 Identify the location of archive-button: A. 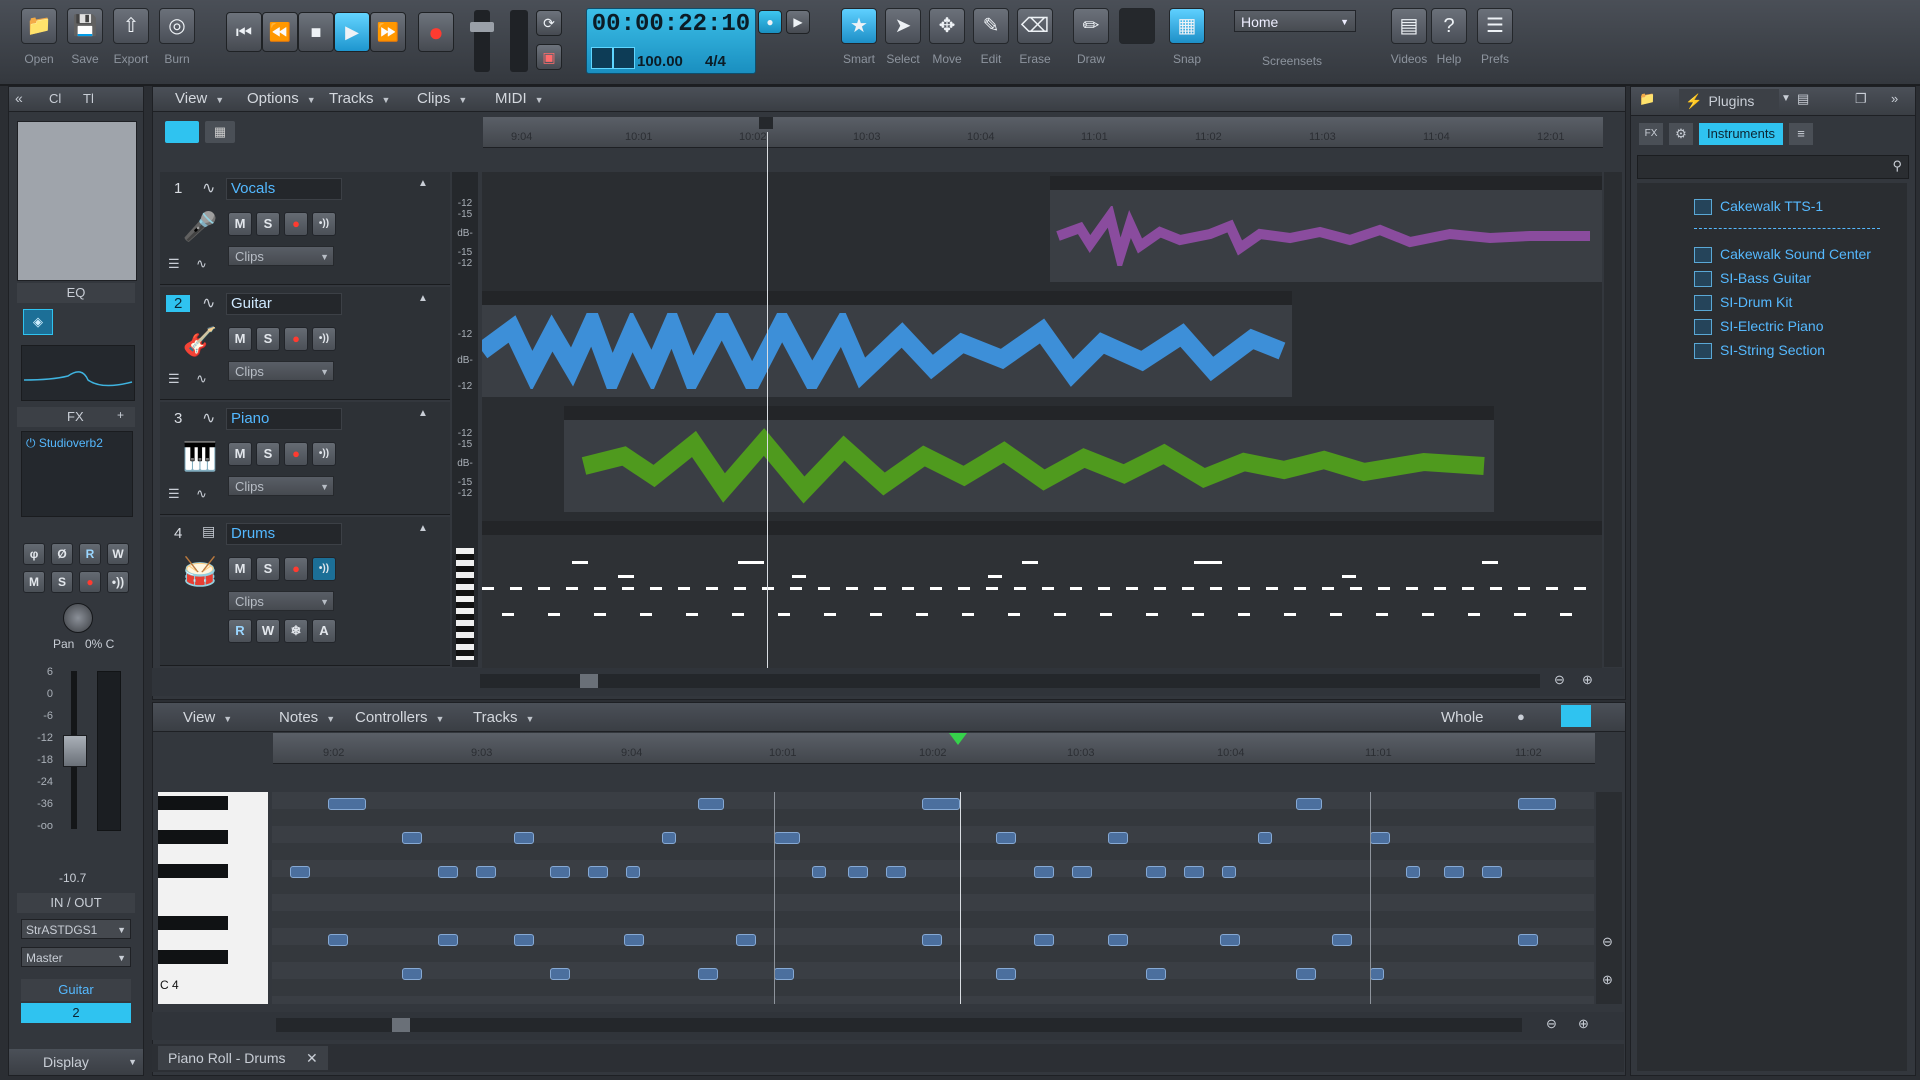
(324, 631).